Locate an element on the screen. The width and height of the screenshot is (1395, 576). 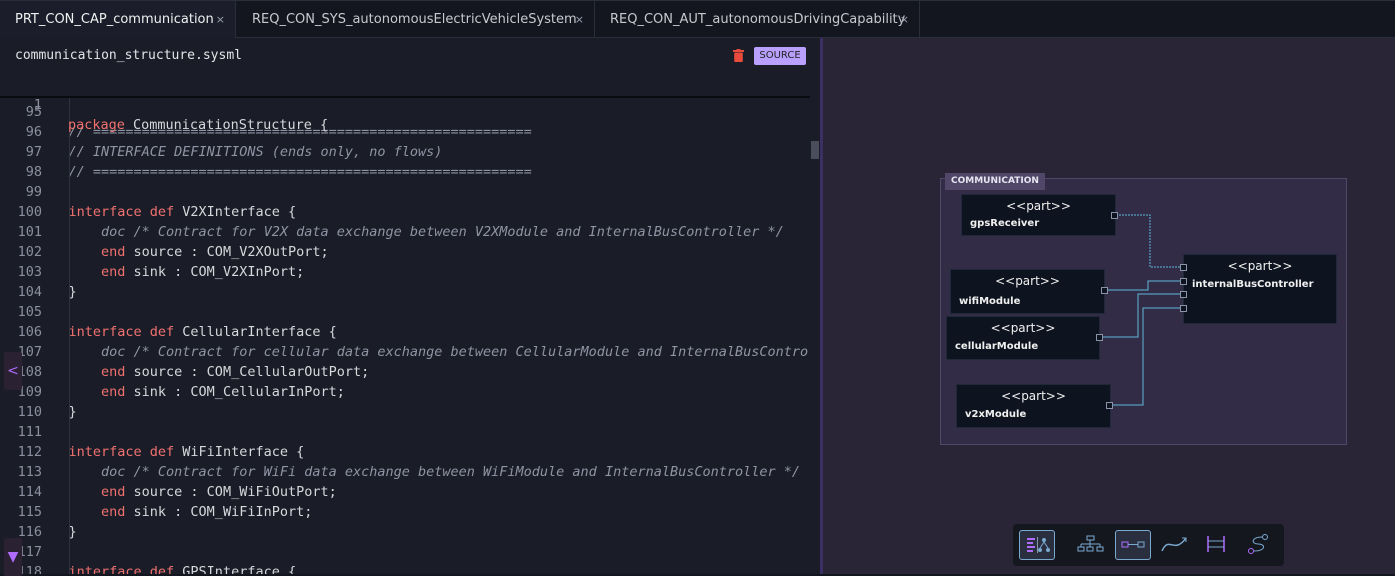
code-text: end source : COM_CellularOutPort; is located at coordinates (202, 372).